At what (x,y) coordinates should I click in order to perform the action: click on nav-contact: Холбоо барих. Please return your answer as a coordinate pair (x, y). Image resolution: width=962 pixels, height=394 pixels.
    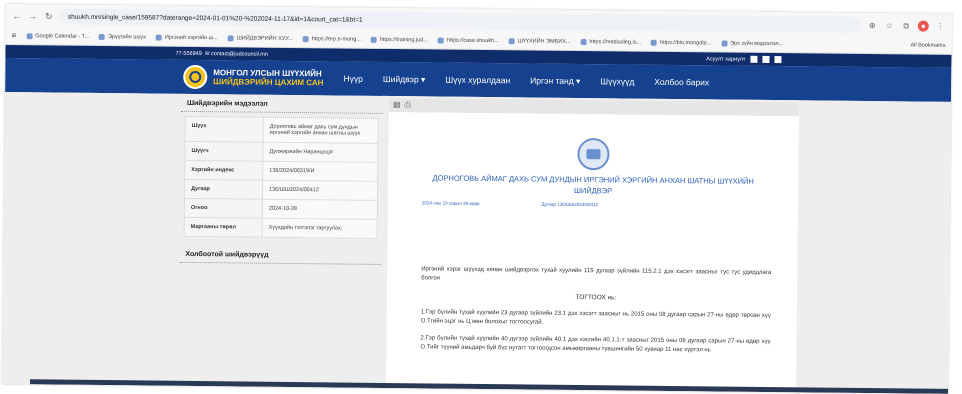
    Looking at the image, I should click on (681, 82).